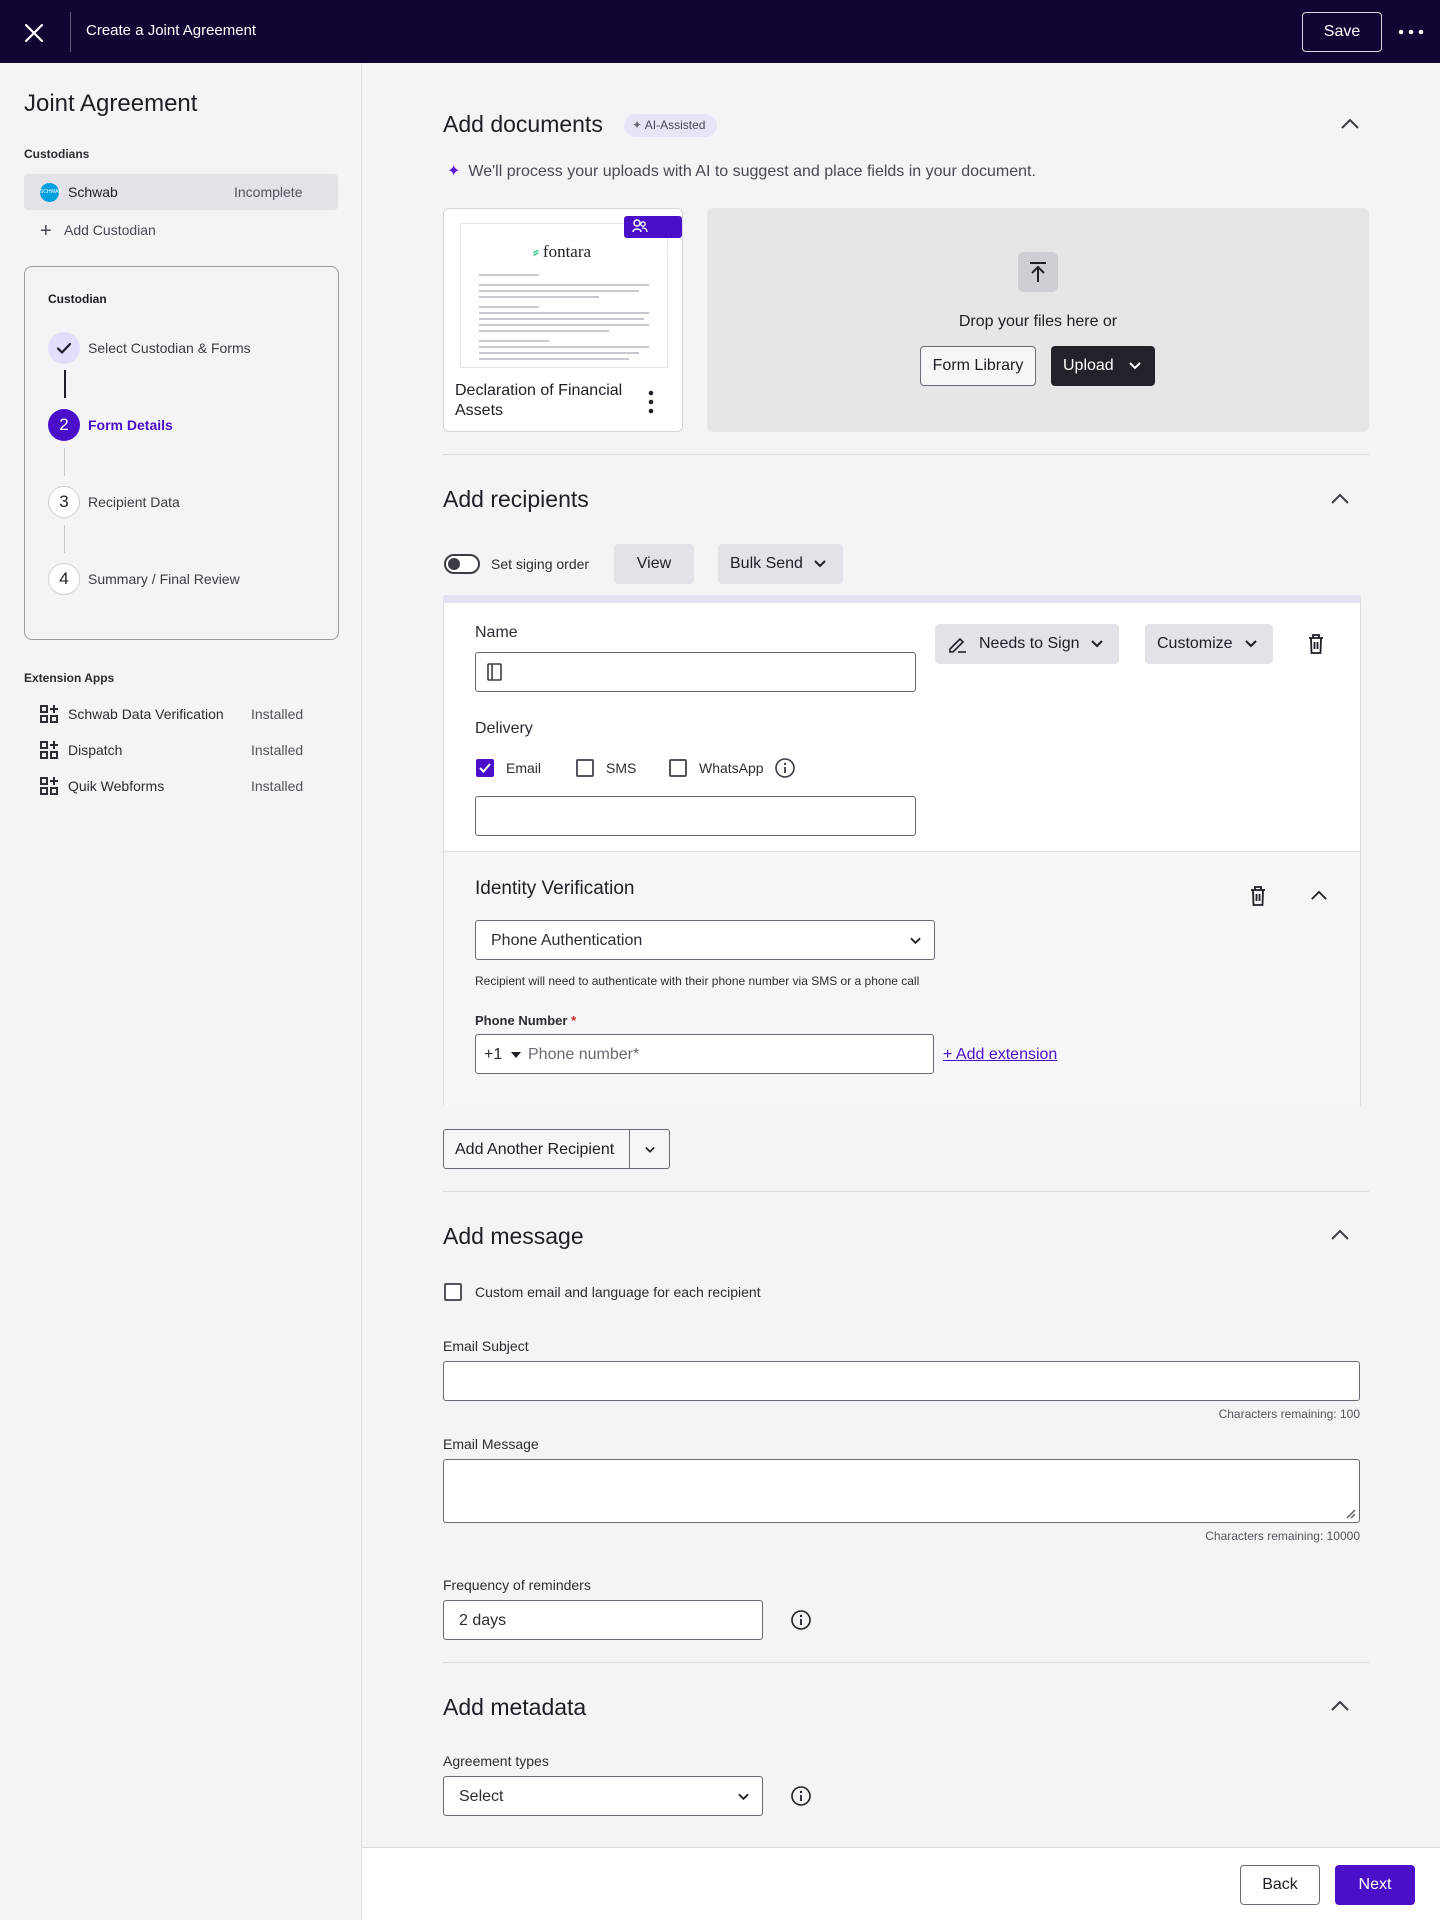 This screenshot has width=1440, height=1920. Describe the element at coordinates (1280, 1885) in the screenshot. I see `back-button: Back` at that location.